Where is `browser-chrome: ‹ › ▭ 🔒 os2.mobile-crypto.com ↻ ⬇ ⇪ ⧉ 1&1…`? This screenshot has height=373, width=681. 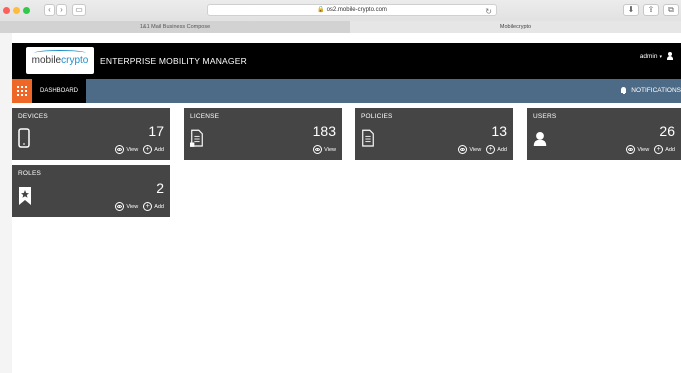
browser-chrome: ‹ › ▭ 🔒 os2.mobile-crypto.com ↻ ⬇ ⇪ ⧉ 1&1… is located at coordinates (340, 16).